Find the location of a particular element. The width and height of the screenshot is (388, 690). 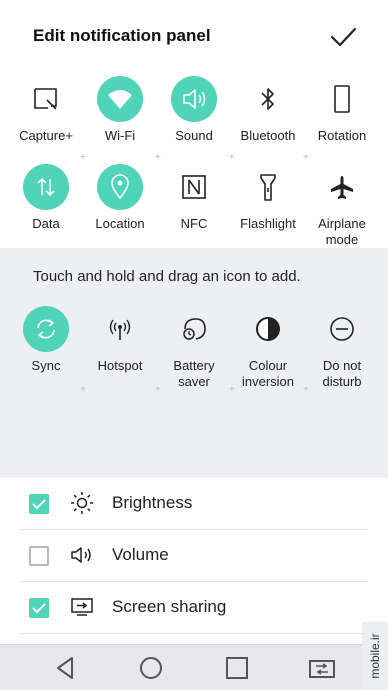

tile-colour-inversion: Colour inversion is located at coordinates (268, 348).